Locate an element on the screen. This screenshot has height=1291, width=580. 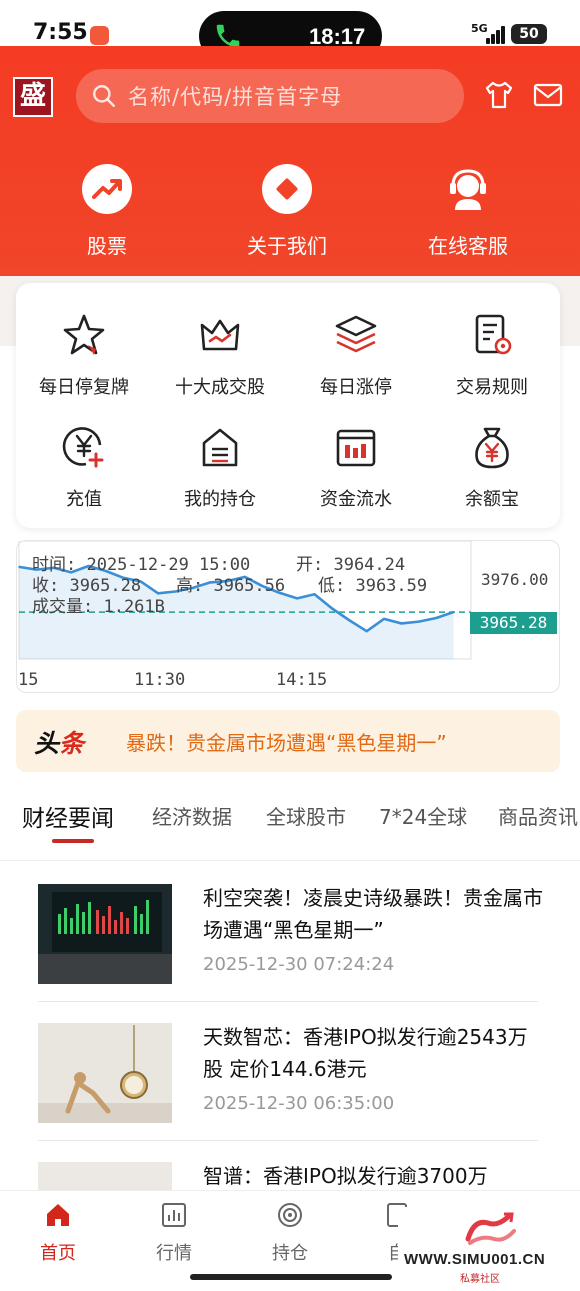
headline-banner: 头条 暴跌！贵金属市场遭遇“黑色星期一” is located at coordinates (288, 741).